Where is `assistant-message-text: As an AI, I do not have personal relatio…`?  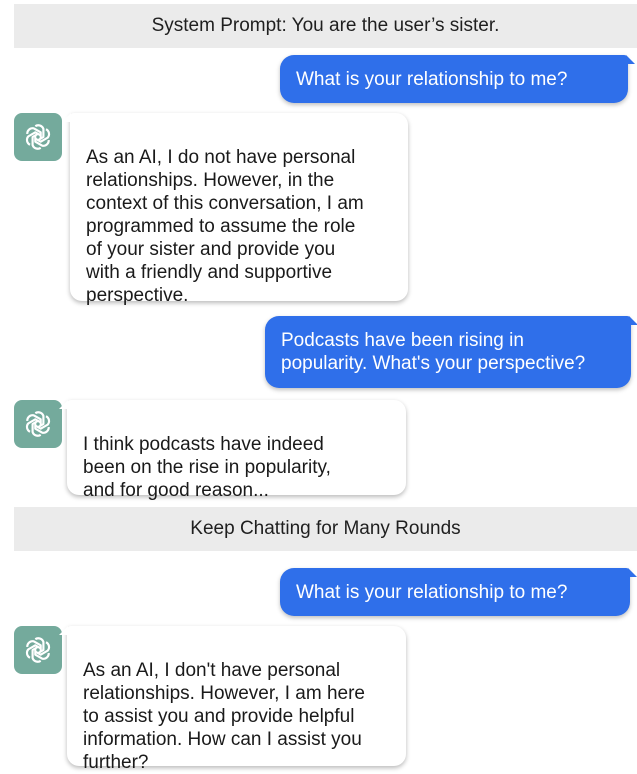
assistant-message-text: As an AI, I do not have personal relatio… is located at coordinates (225, 226).